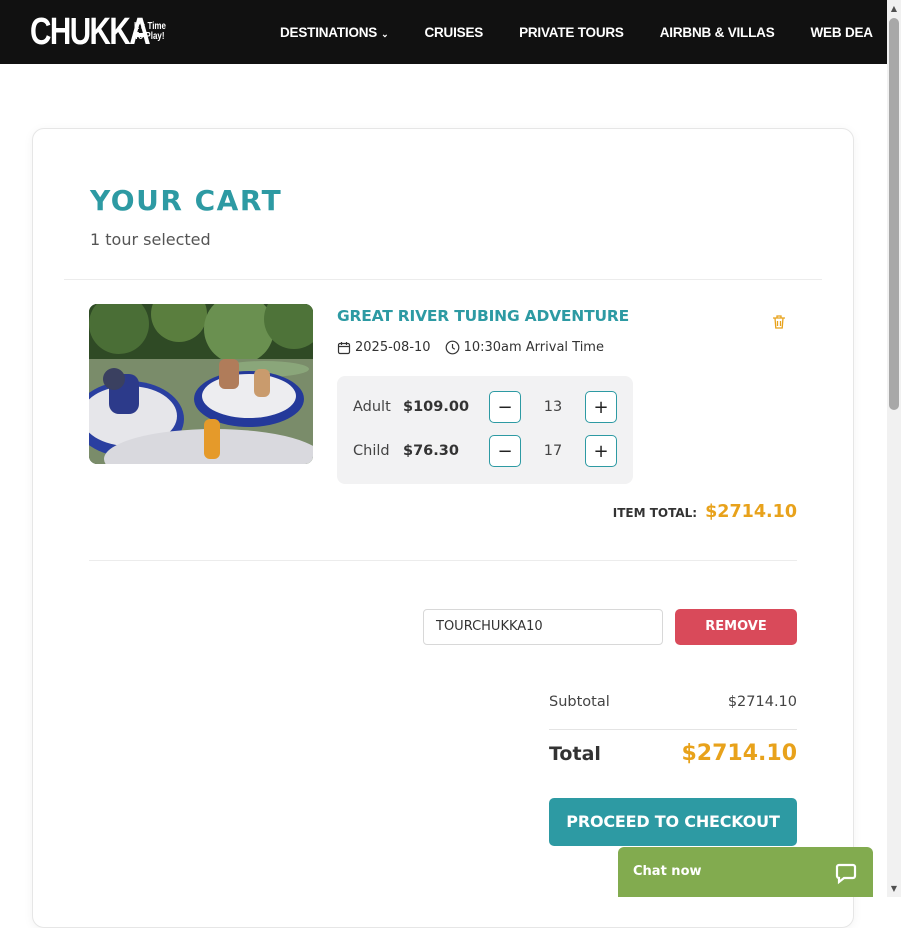  Describe the element at coordinates (745, 872) in the screenshot. I see `chat-widget: Chat now` at that location.